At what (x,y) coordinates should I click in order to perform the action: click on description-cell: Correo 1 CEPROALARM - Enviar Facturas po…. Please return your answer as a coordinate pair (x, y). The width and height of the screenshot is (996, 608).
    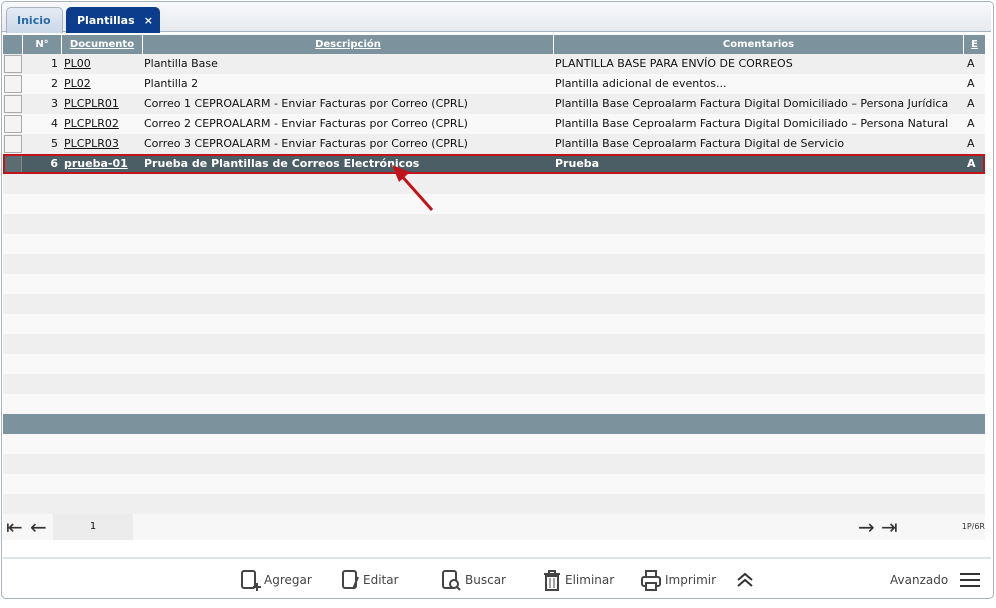
    Looking at the image, I should click on (306, 103).